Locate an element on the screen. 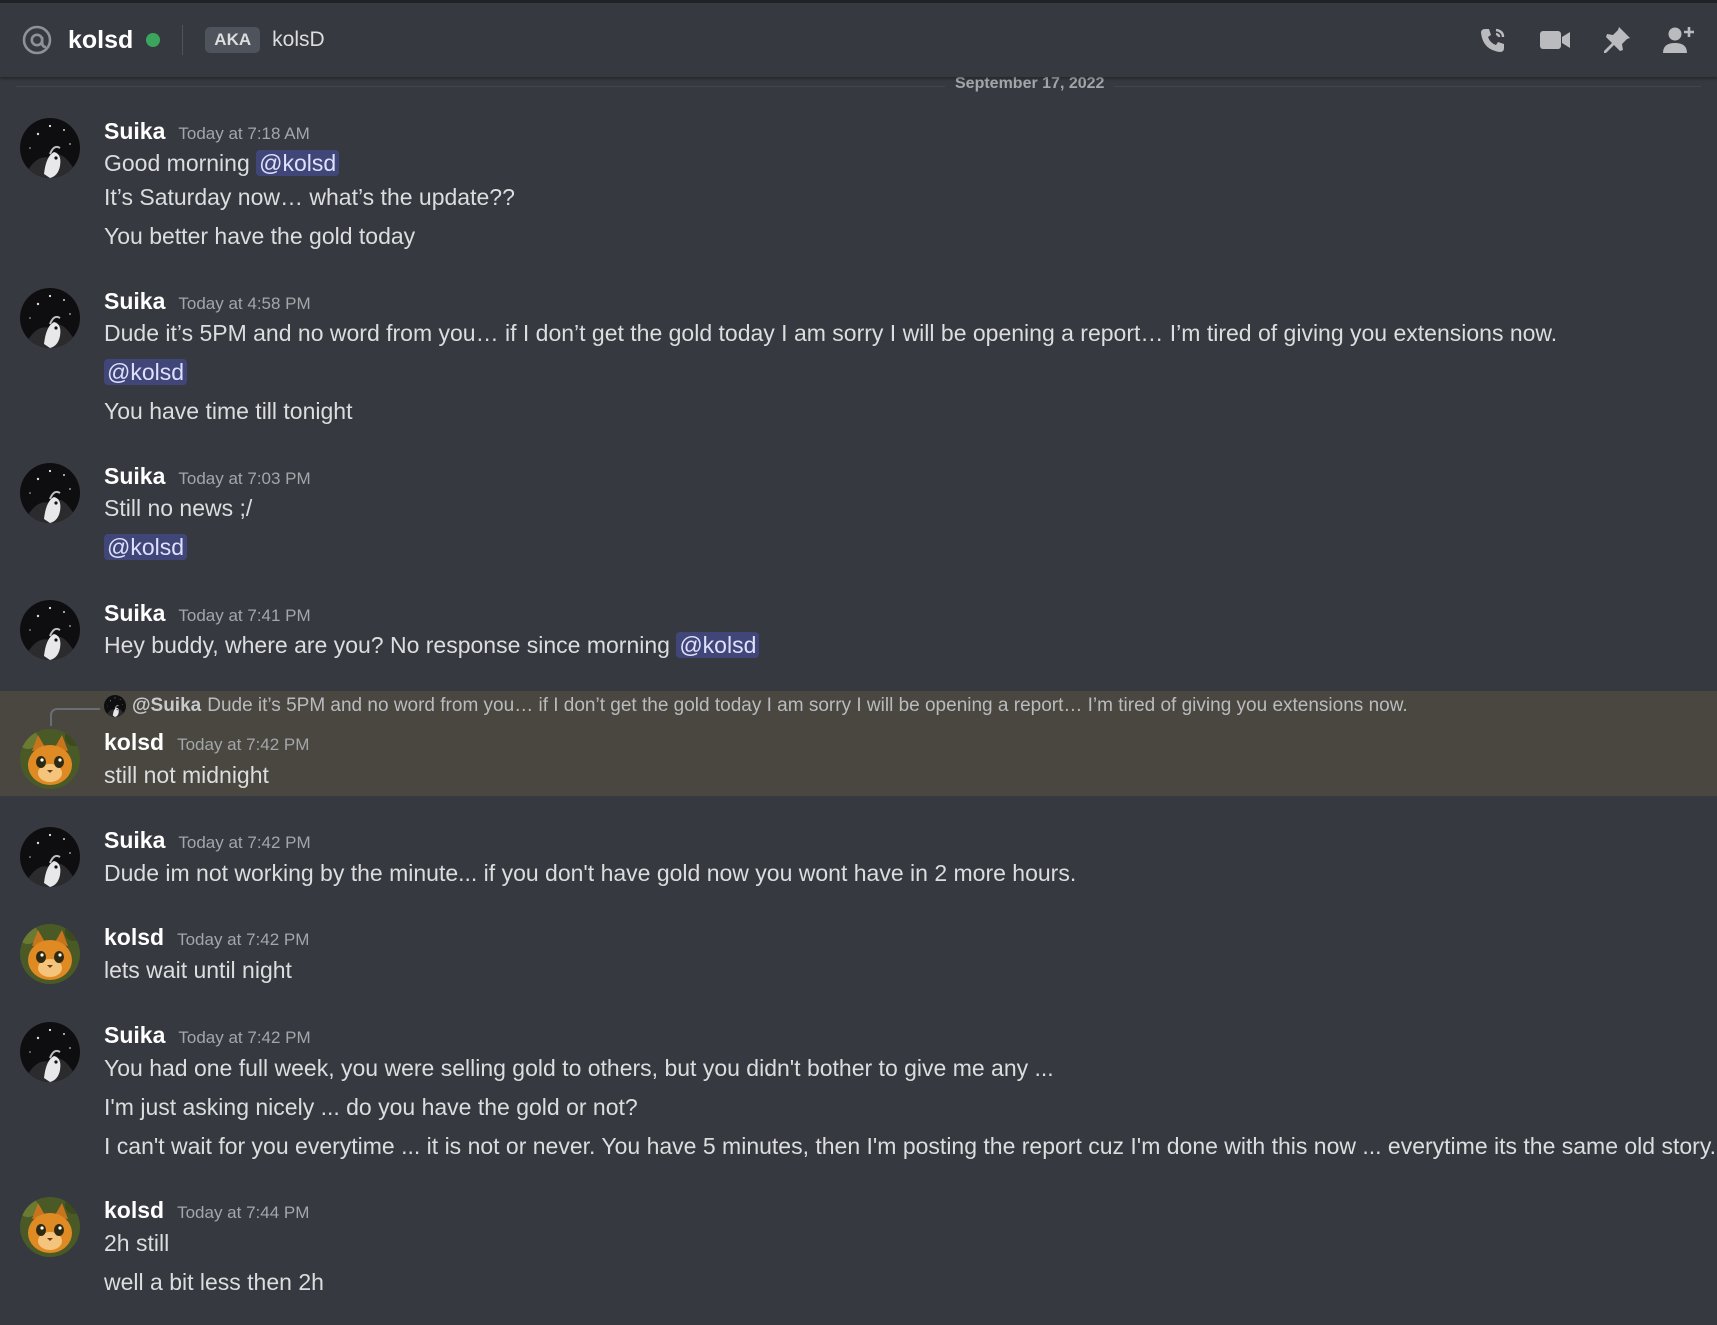  message-line: Still no news ;/ is located at coordinates (178, 508).